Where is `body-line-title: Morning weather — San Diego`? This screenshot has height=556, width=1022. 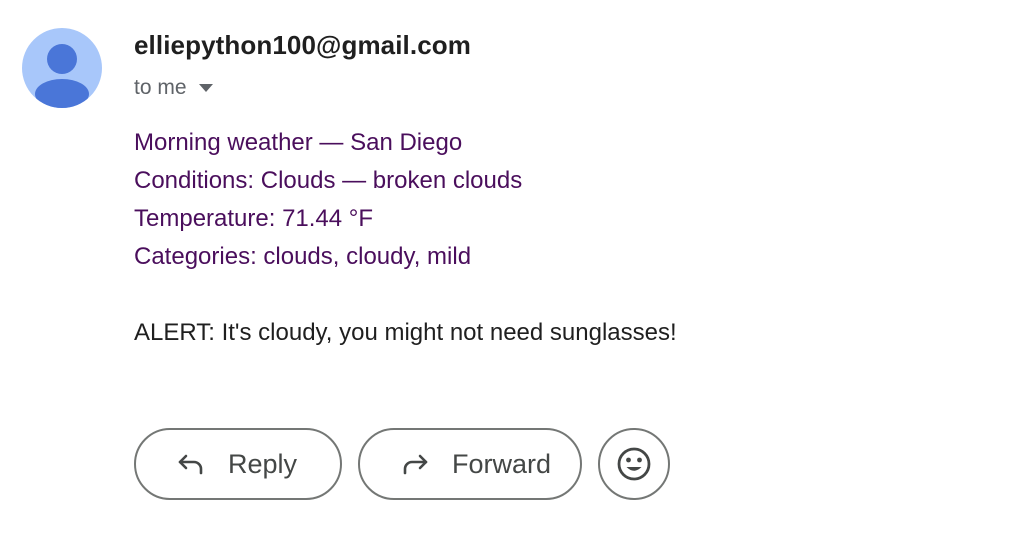 body-line-title: Morning weather — San Diego is located at coordinates (298, 142).